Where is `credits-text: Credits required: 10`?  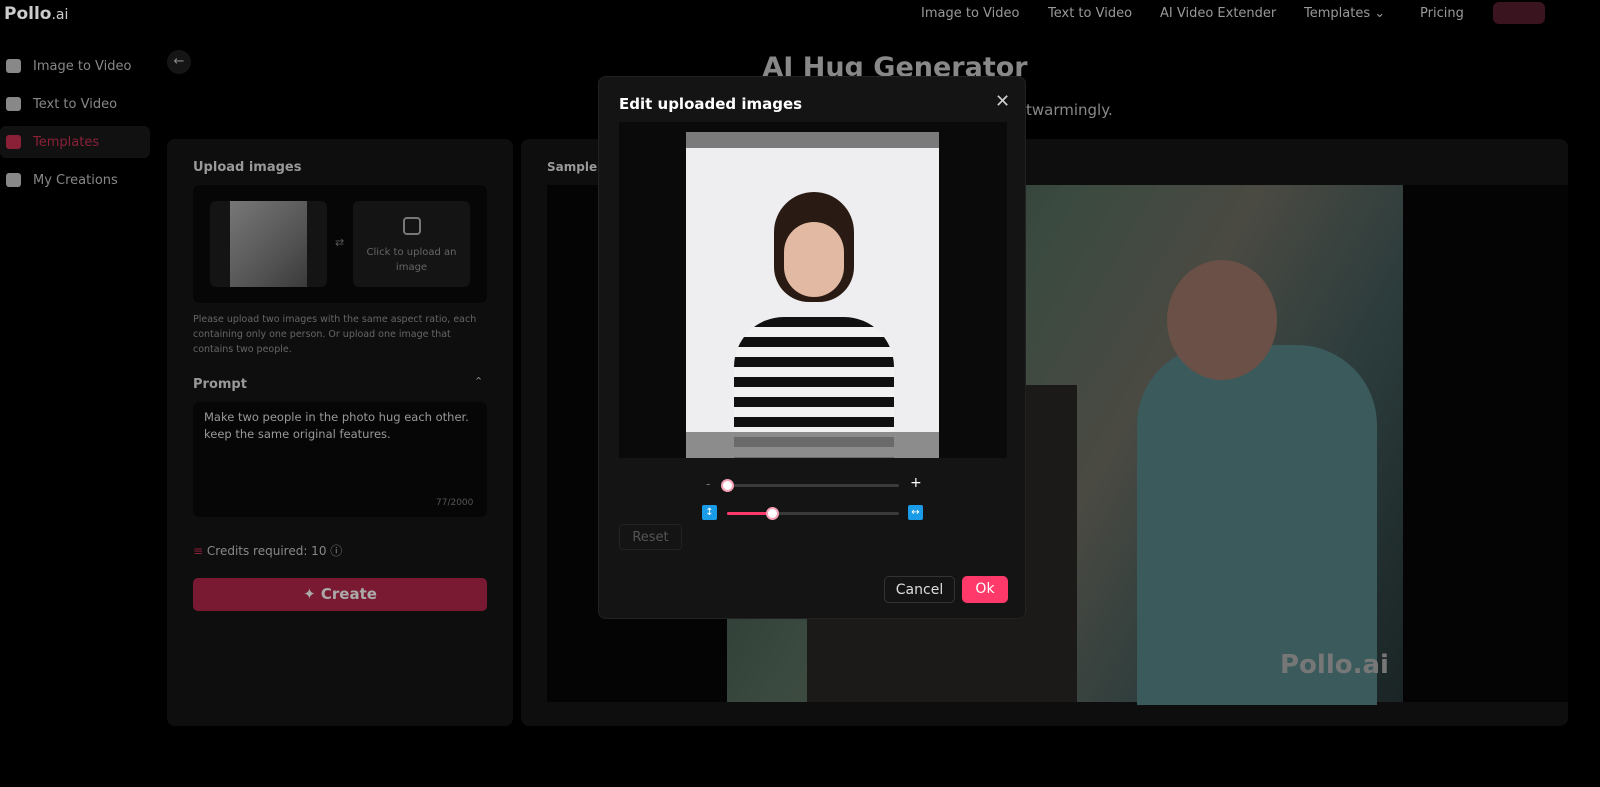 credits-text: Credits required: 10 is located at coordinates (266, 551).